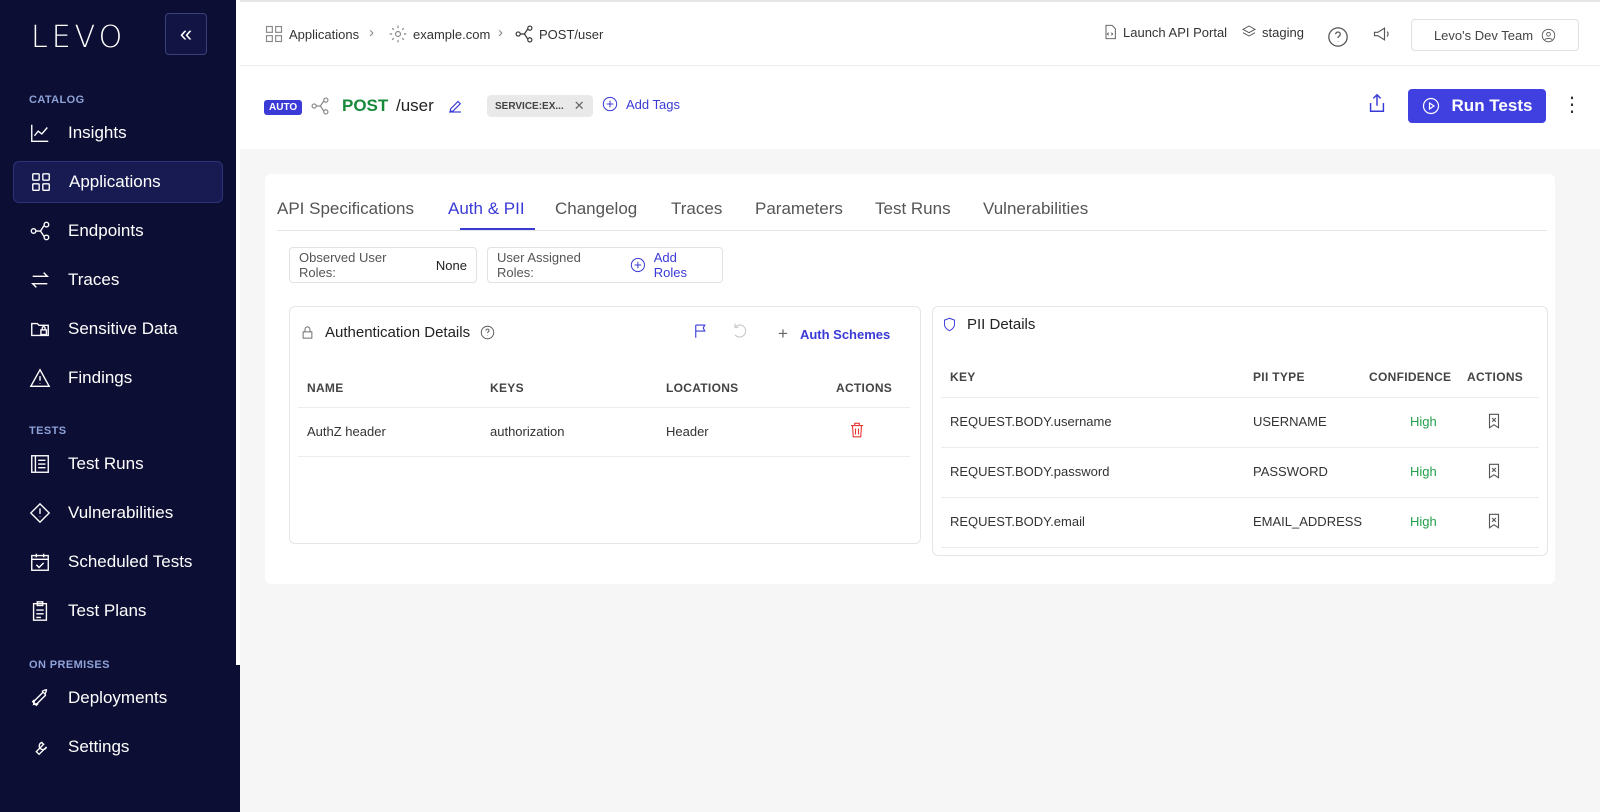  Describe the element at coordinates (324, 34) in the screenshot. I see `breadcrumb-label: Applications` at that location.